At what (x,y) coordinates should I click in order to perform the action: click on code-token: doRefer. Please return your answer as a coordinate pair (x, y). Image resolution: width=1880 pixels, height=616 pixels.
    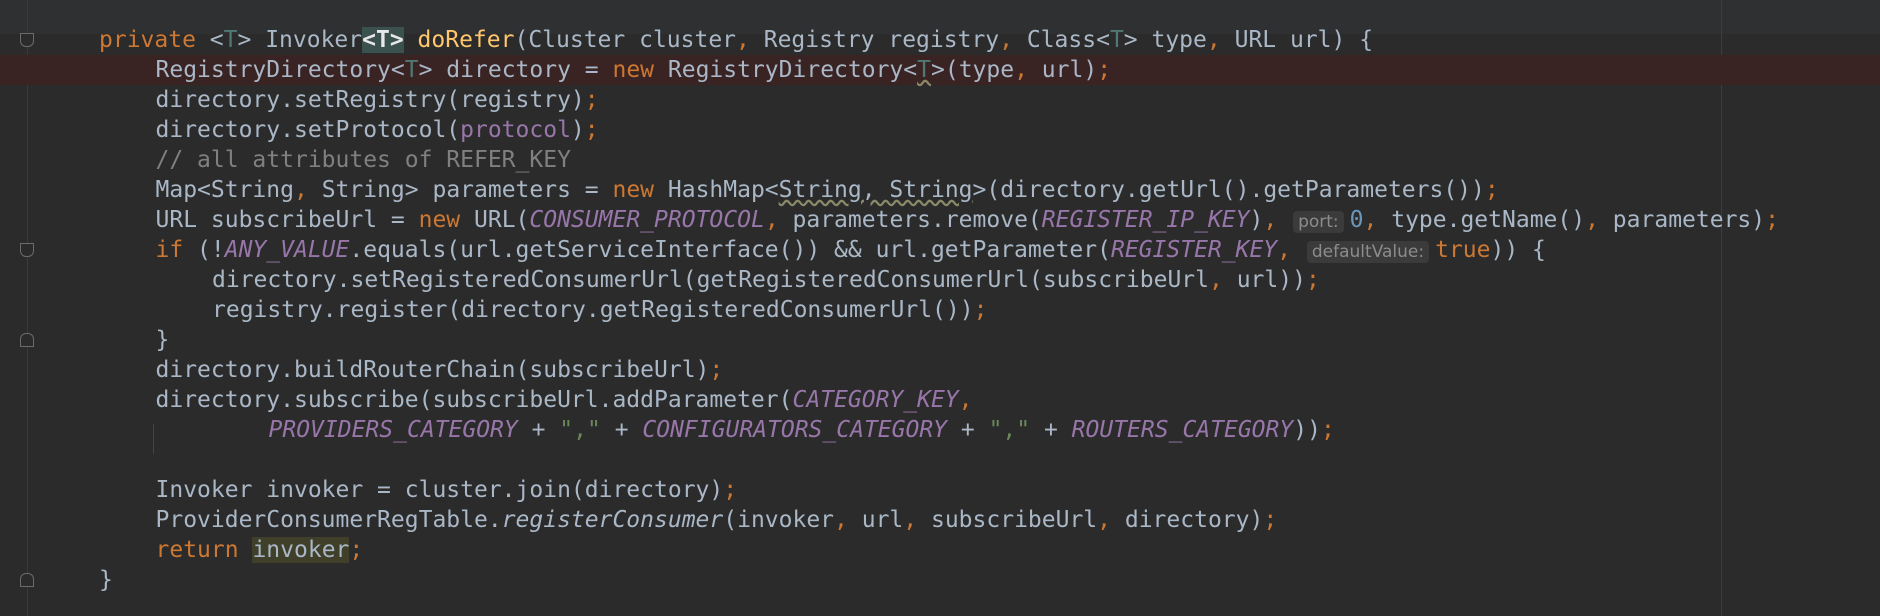
    Looking at the image, I should click on (466, 40).